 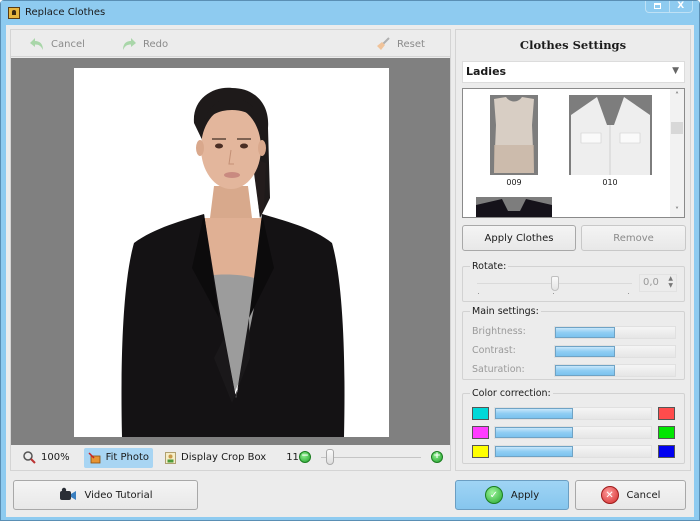 What do you see at coordinates (68, 44) in the screenshot?
I see `undo-cancel-label: Cancel` at bounding box center [68, 44].